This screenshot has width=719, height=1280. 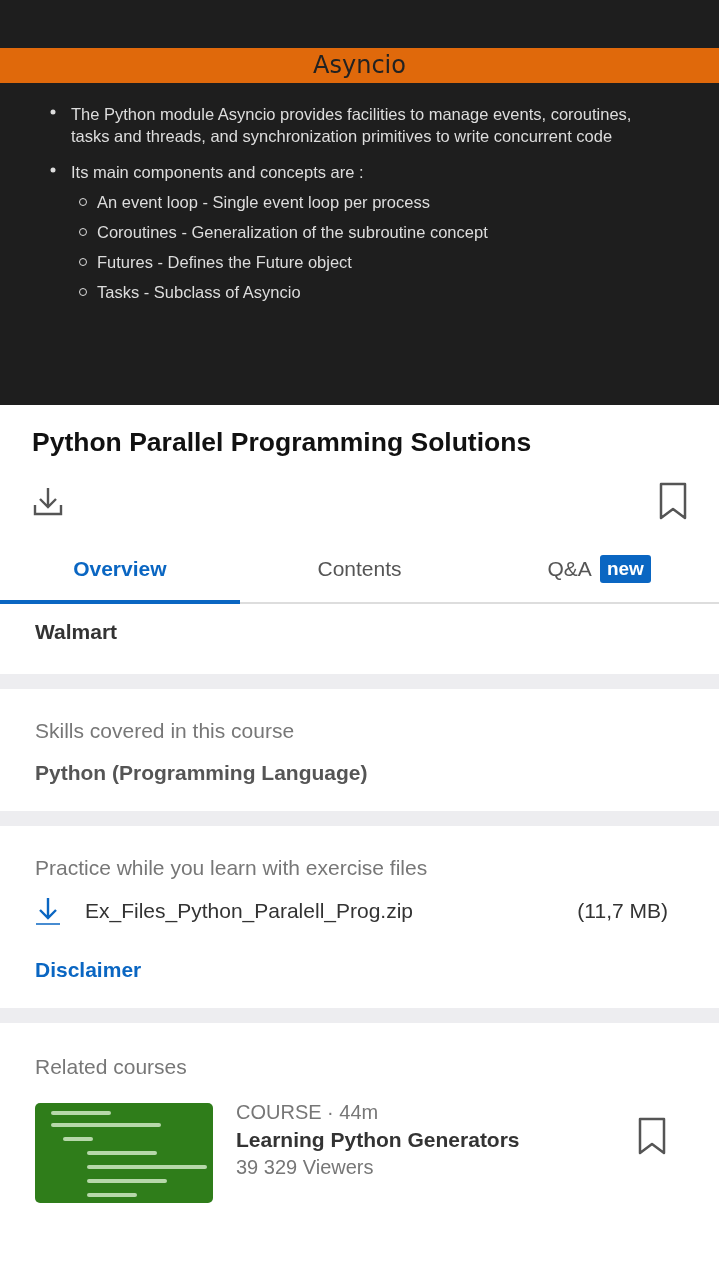 I want to click on slide-title: Asyncio, so click(x=359, y=65).